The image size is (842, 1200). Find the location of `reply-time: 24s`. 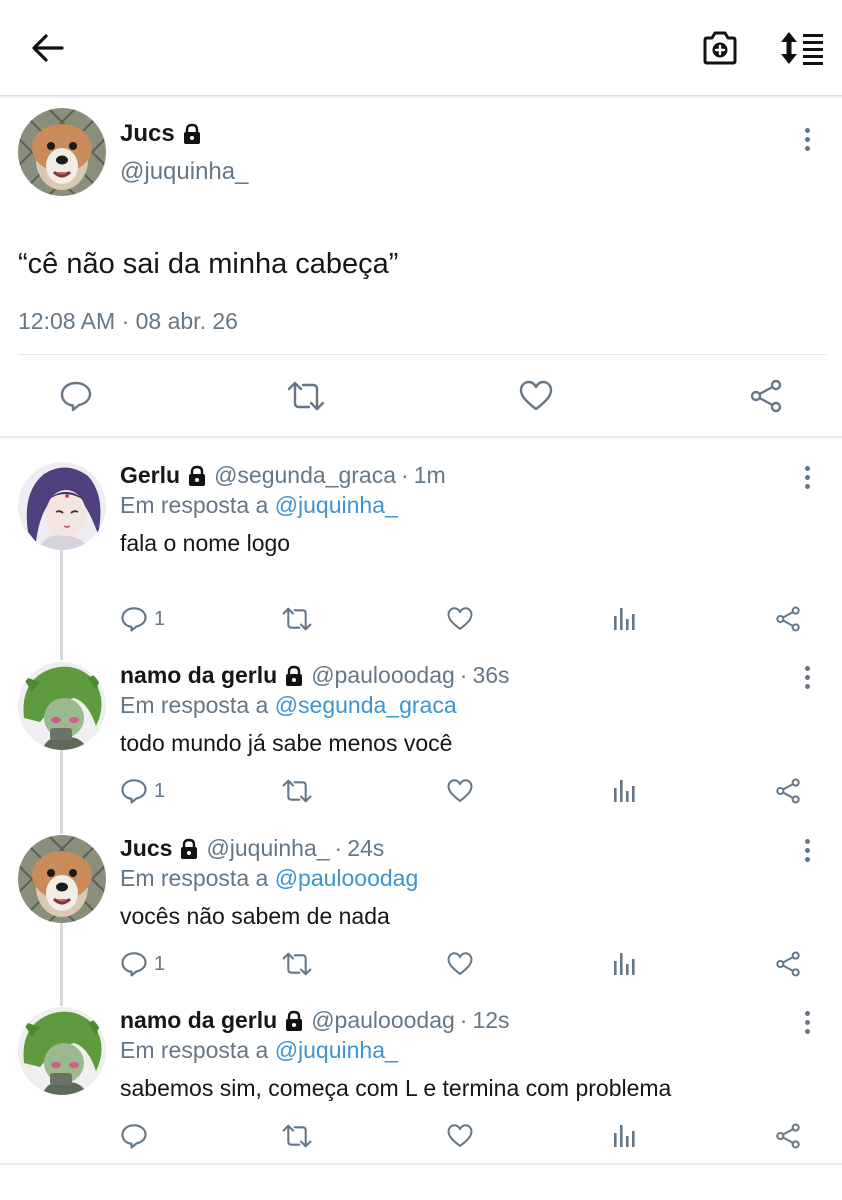

reply-time: 24s is located at coordinates (366, 848).